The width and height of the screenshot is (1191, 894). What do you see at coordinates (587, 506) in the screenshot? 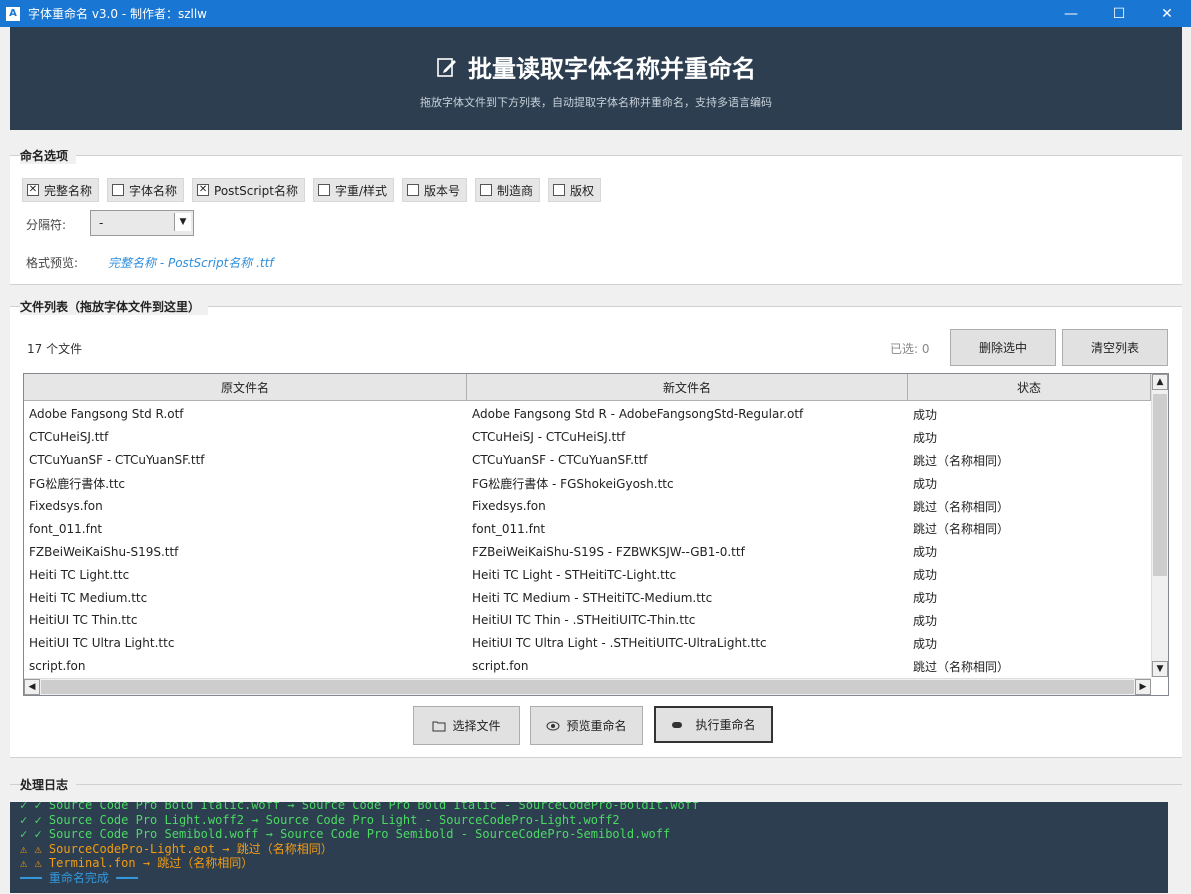
I see `table-row: Fixedsys.fon Fixedsys.fon 跳过（名称相同）` at bounding box center [587, 506].